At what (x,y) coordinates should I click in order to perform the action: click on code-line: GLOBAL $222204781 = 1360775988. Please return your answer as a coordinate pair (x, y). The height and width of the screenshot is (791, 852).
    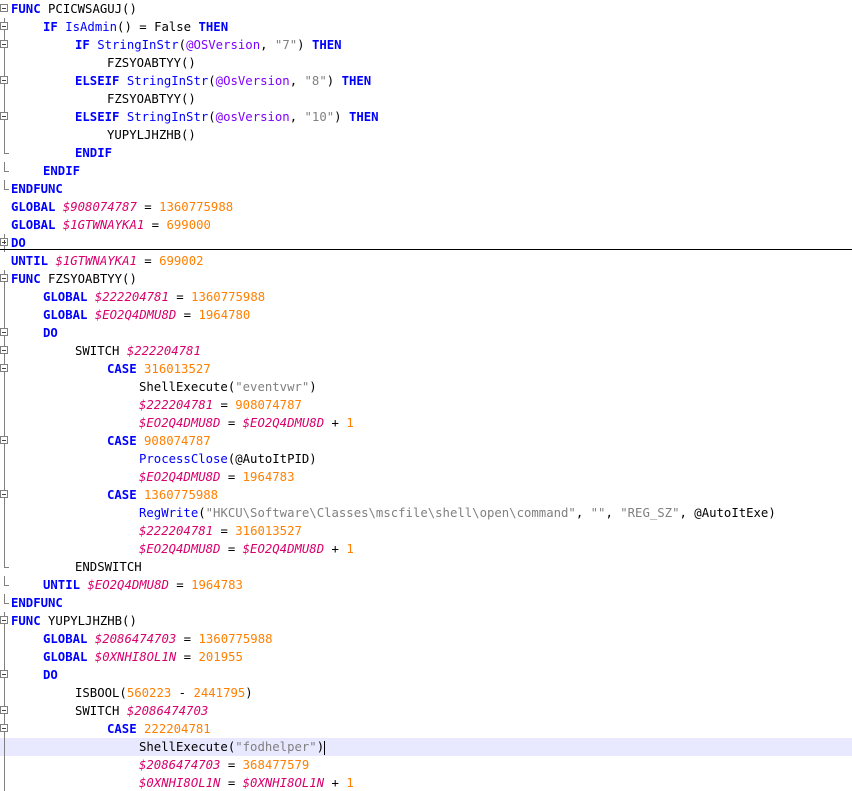
    Looking at the image, I should click on (426, 297).